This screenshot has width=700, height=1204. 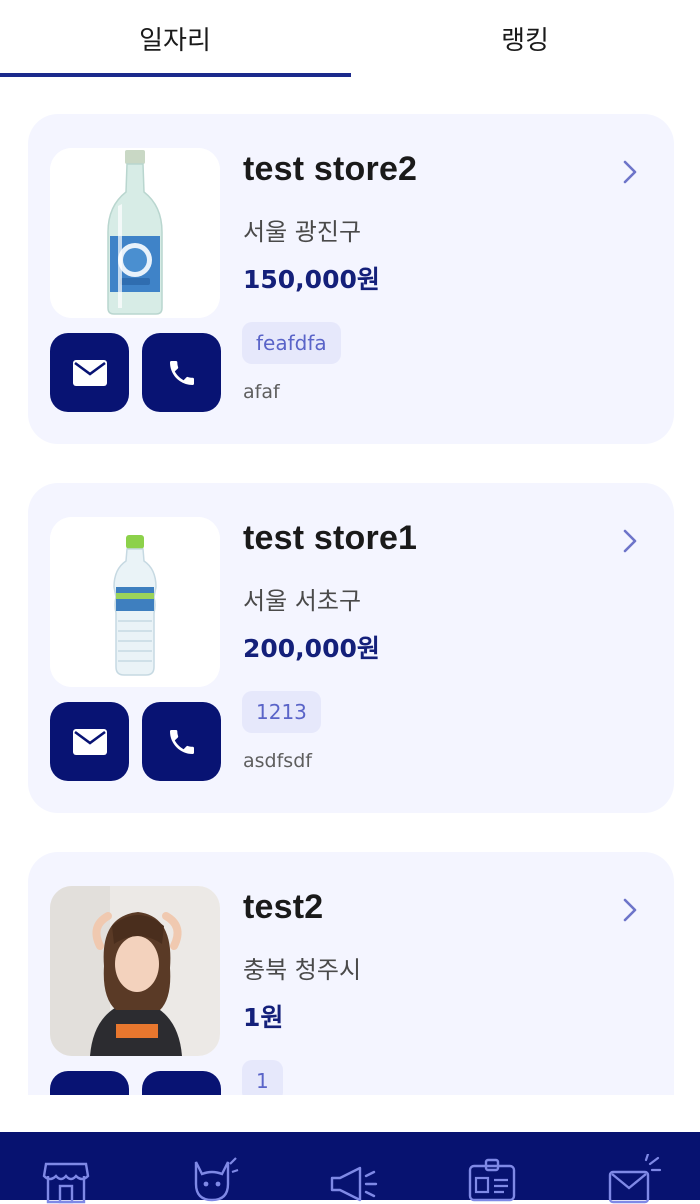 I want to click on store-icon, so click(x=66, y=1179).